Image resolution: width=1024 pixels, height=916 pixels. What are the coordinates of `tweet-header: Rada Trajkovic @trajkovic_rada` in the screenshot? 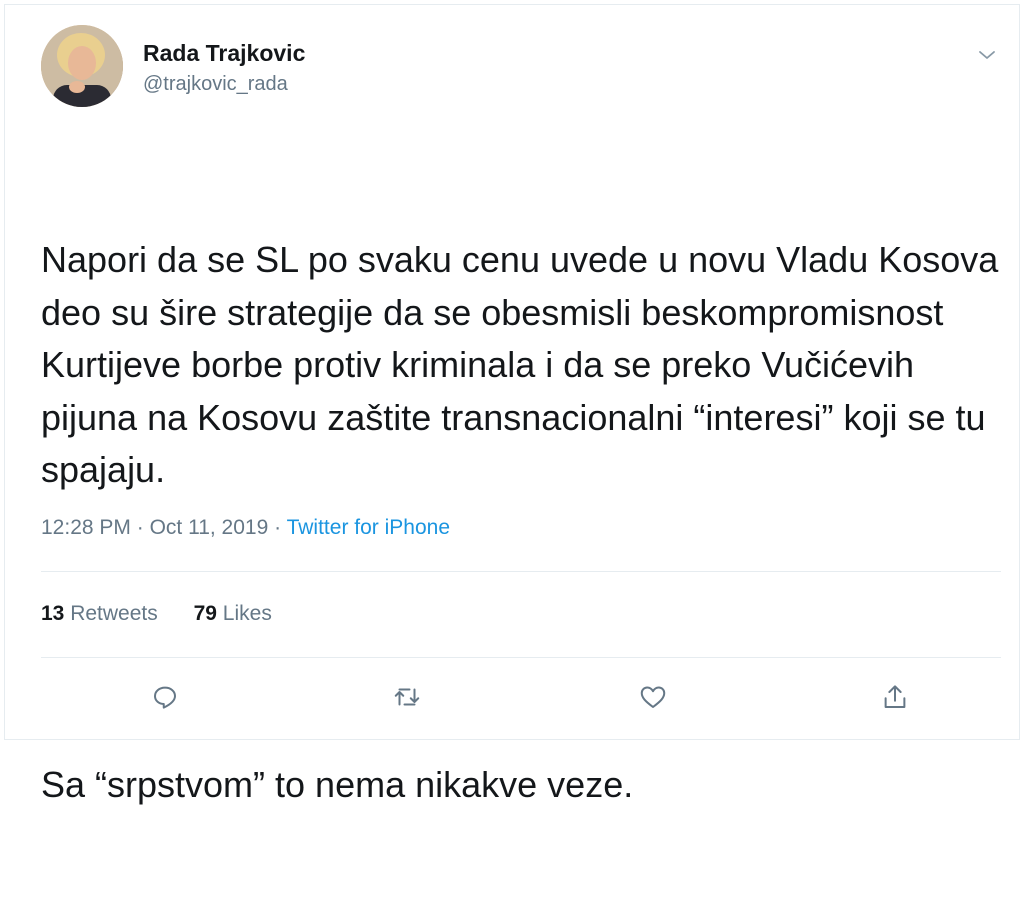 It's located at (520, 66).